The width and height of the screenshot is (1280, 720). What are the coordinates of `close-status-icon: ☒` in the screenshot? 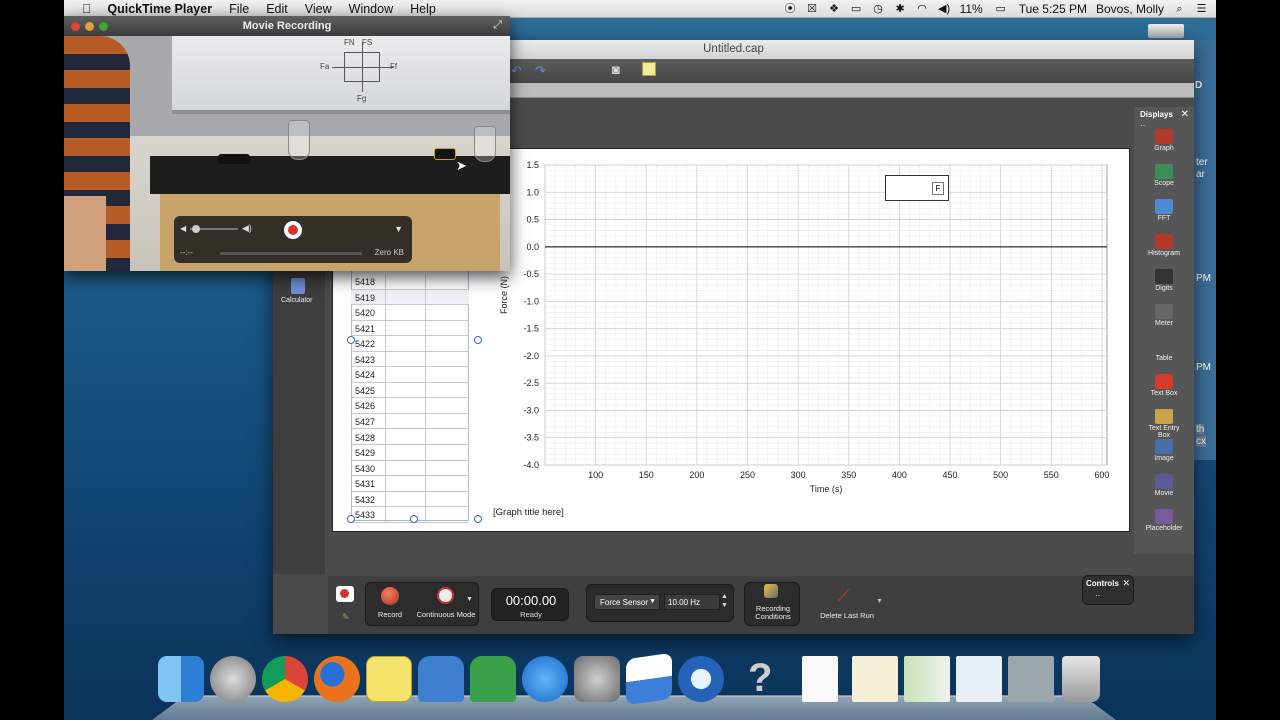 It's located at (812, 9).